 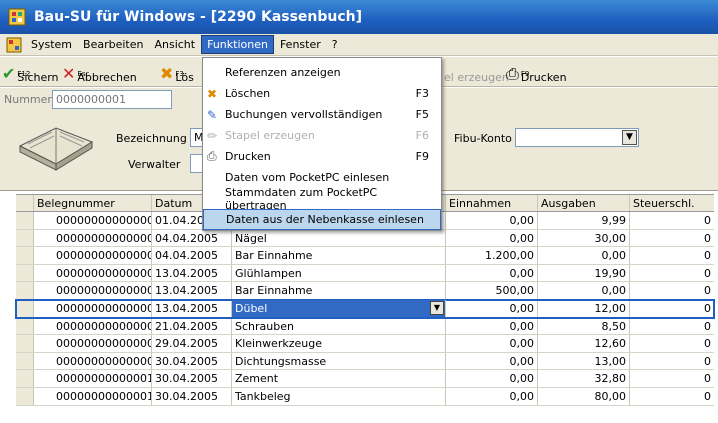 What do you see at coordinates (93, 203) in the screenshot?
I see `header-belegnummer: Belegnummer` at bounding box center [93, 203].